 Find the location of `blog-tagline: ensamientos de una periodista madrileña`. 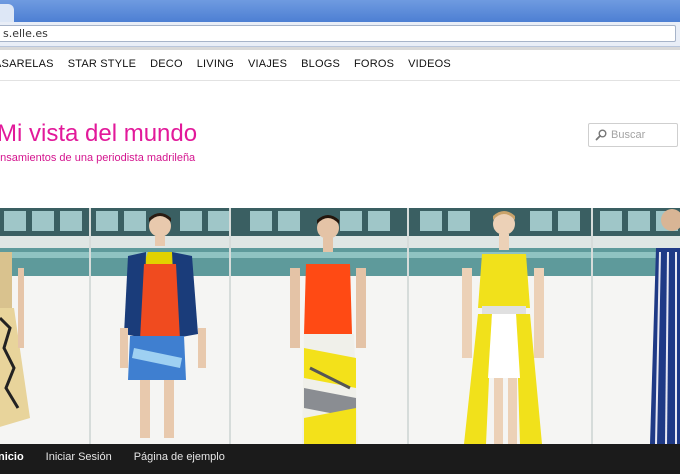

blog-tagline: ensamientos de una periodista madrileña is located at coordinates (98, 158).